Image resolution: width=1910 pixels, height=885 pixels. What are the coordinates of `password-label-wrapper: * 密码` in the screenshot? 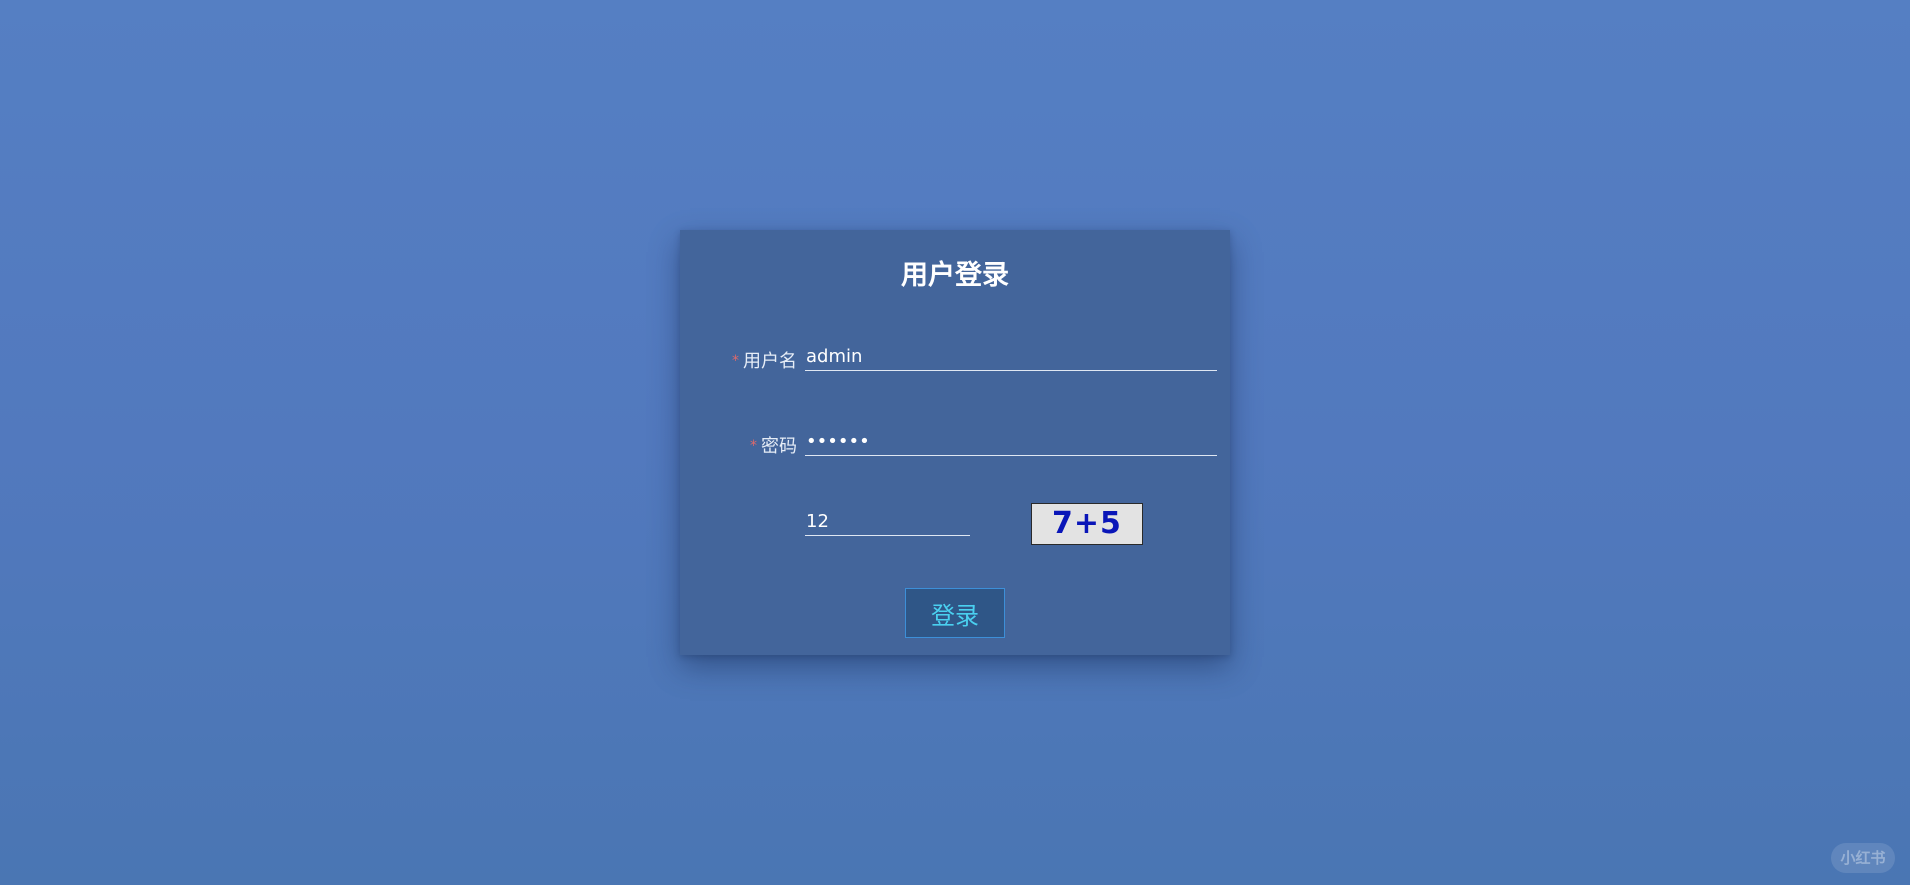 It's located at (773, 446).